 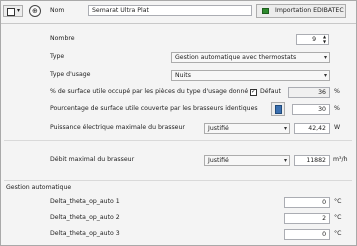 I want to click on debit-field: 11882, so click(x=312, y=160).